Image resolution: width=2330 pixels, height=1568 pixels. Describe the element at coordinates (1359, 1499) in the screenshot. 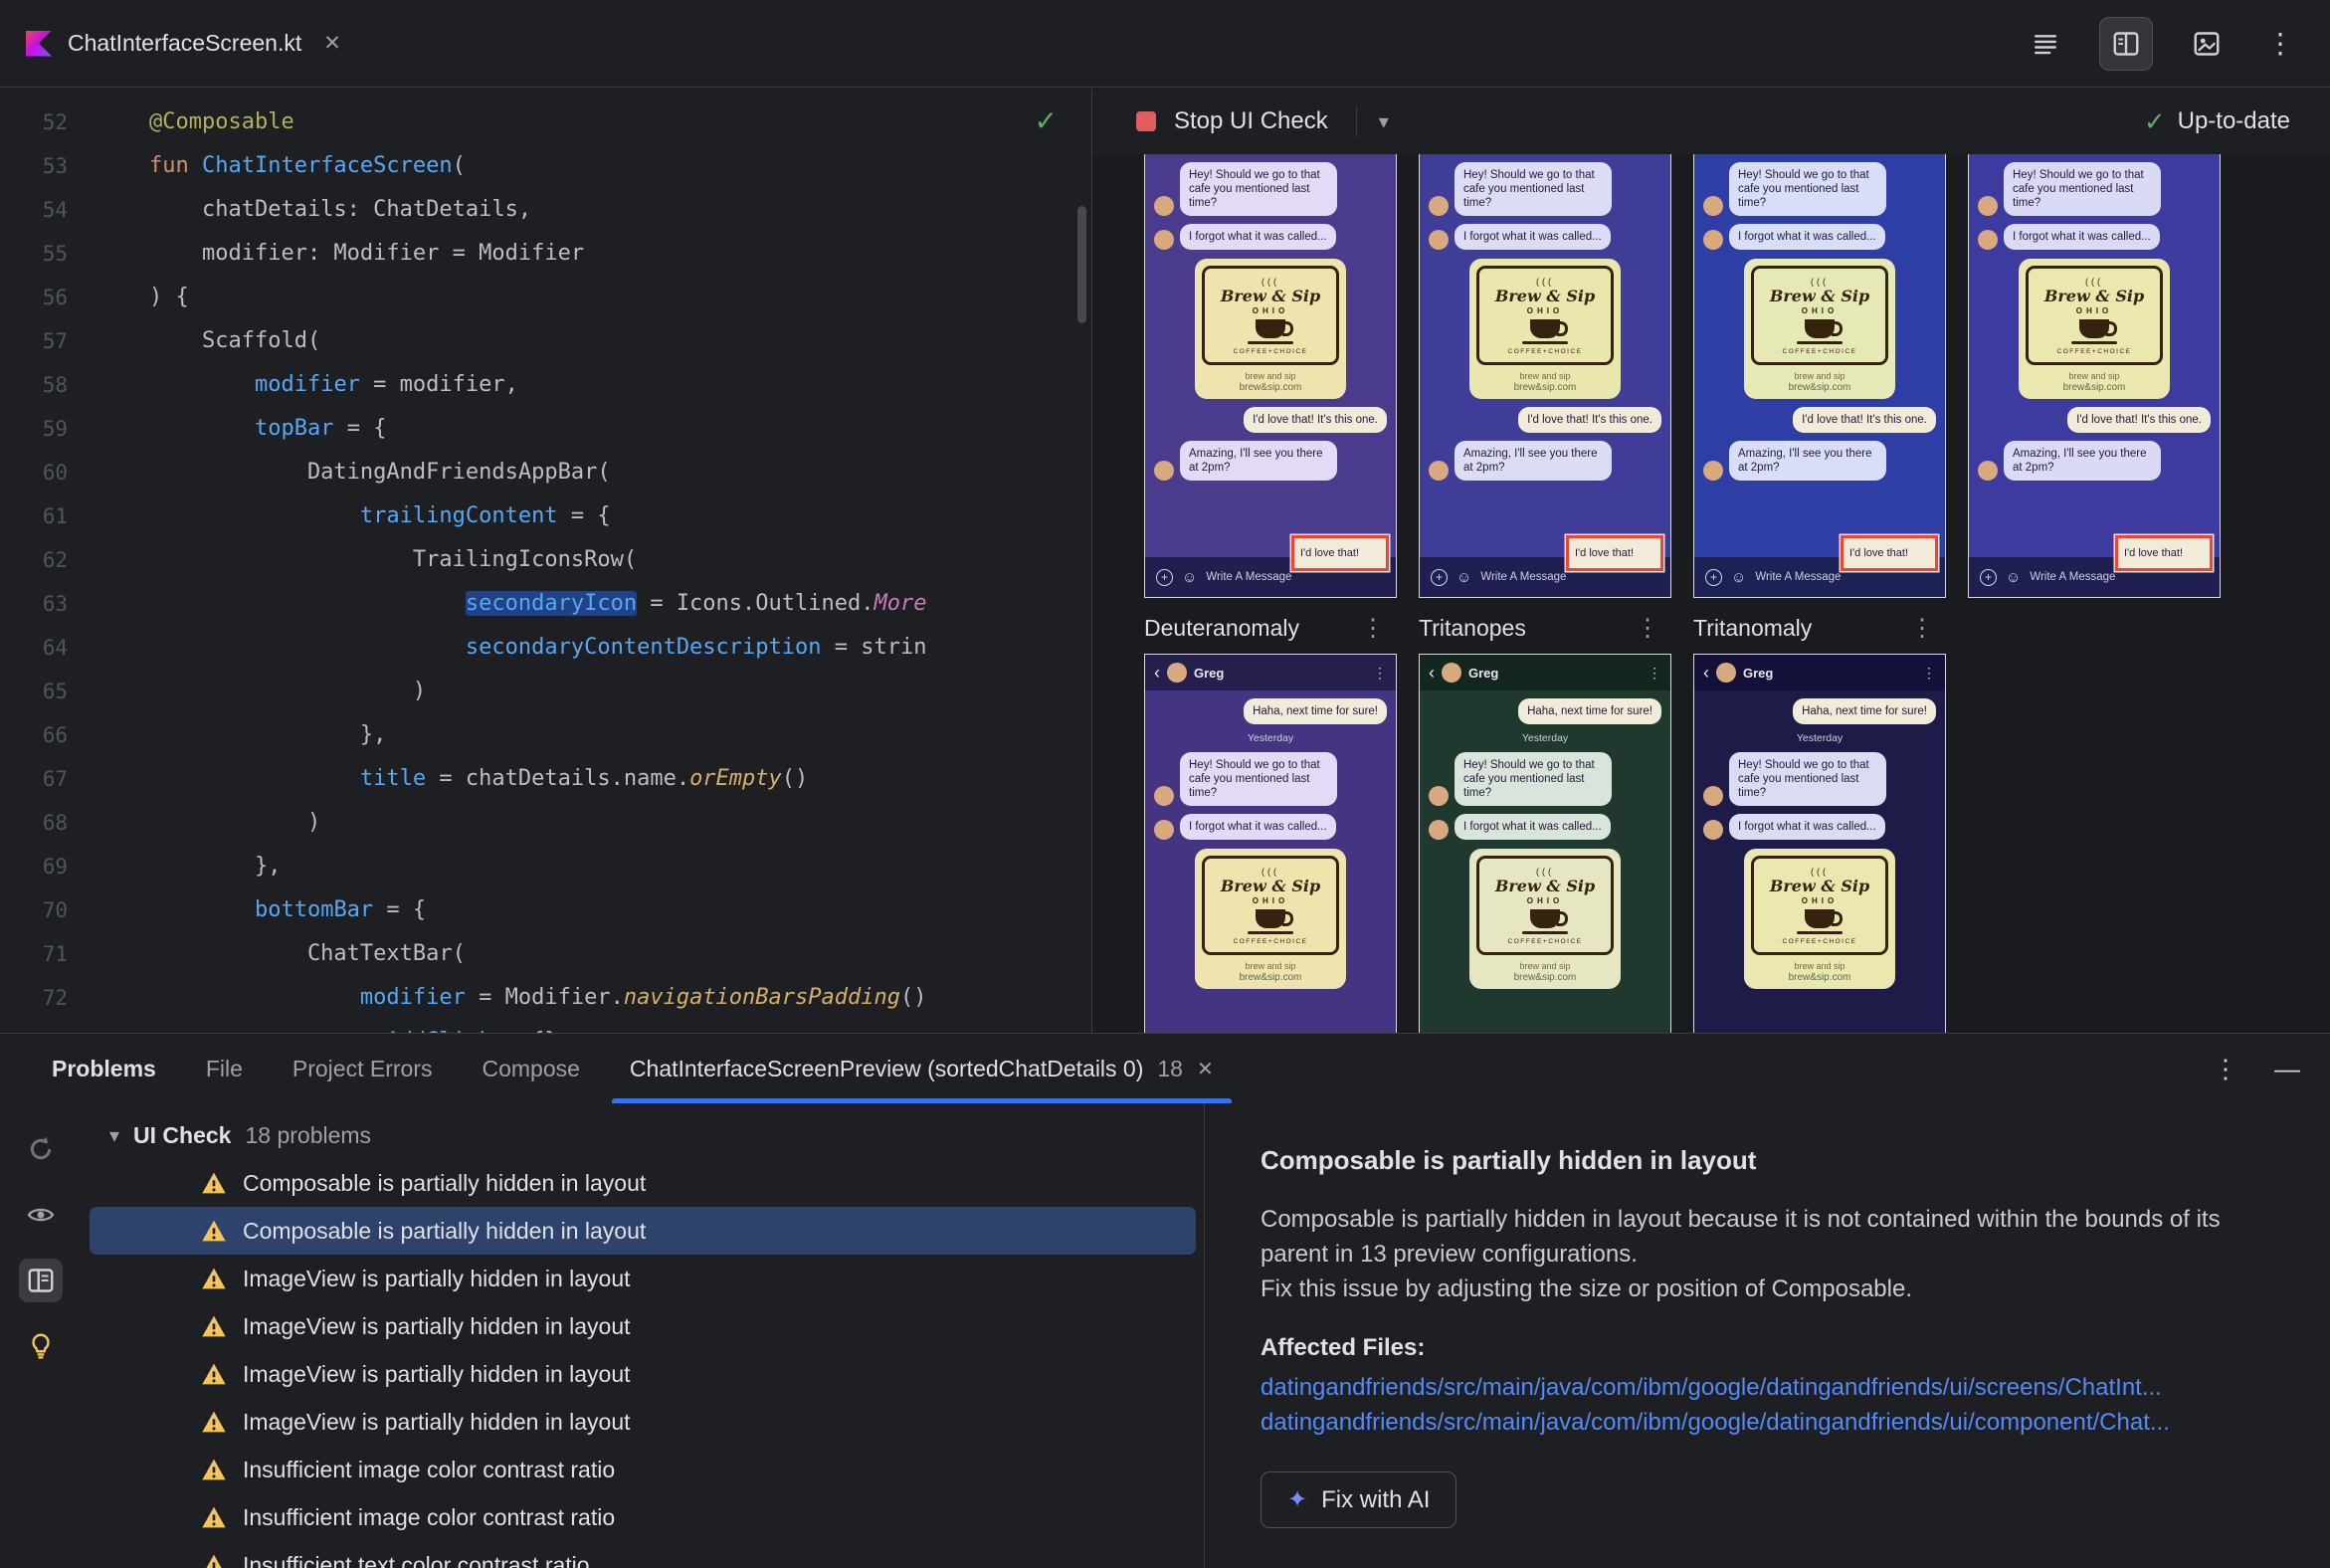

I see `fix-with-ai-button: ✦ Fix with AI` at that location.